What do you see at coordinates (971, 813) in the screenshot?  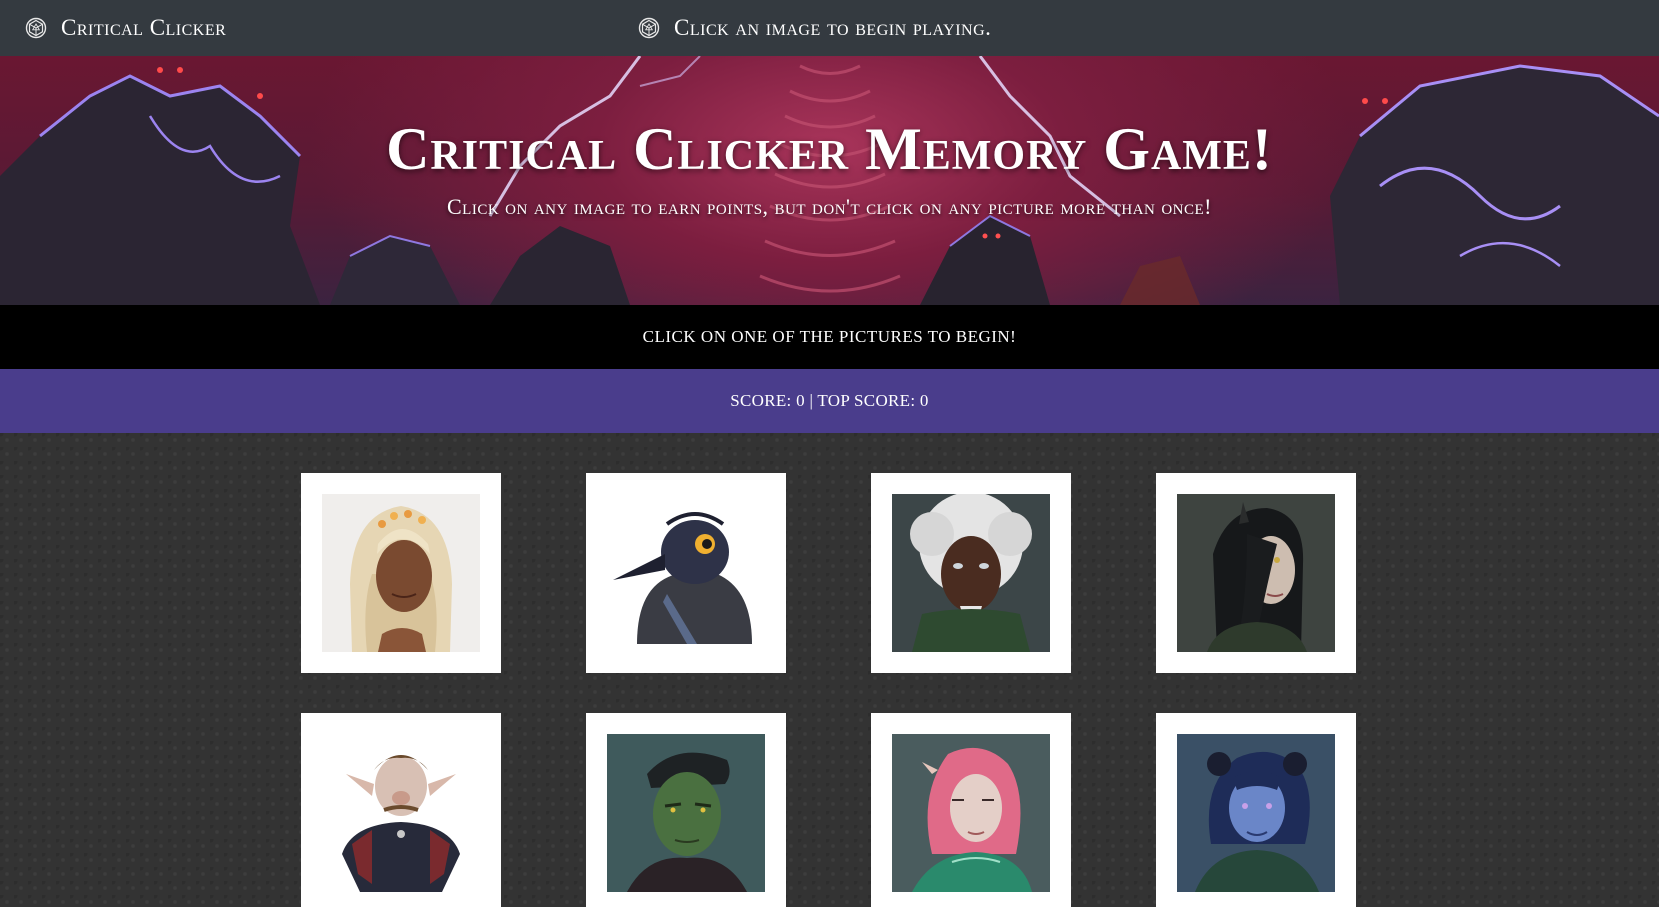 I see `pink-haired-woman-portrait` at bounding box center [971, 813].